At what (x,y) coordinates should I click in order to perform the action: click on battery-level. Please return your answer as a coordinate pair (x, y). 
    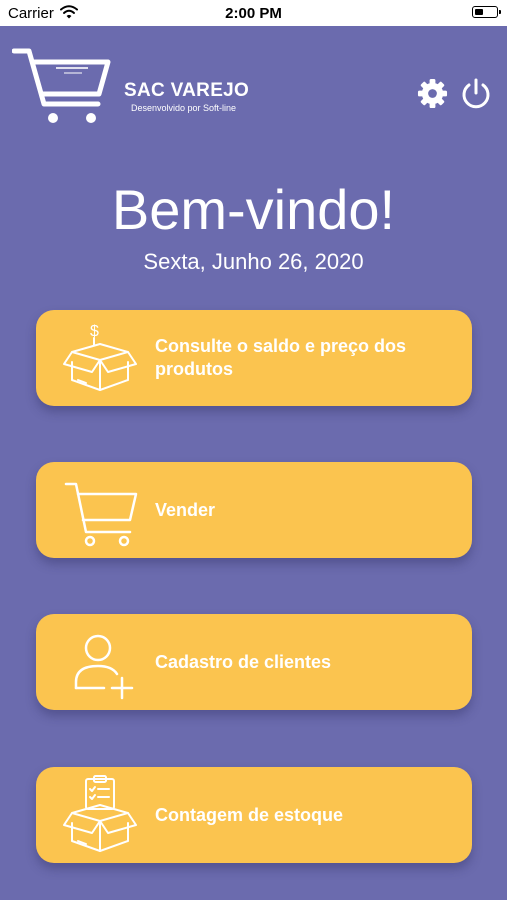
    Looking at the image, I should click on (479, 12).